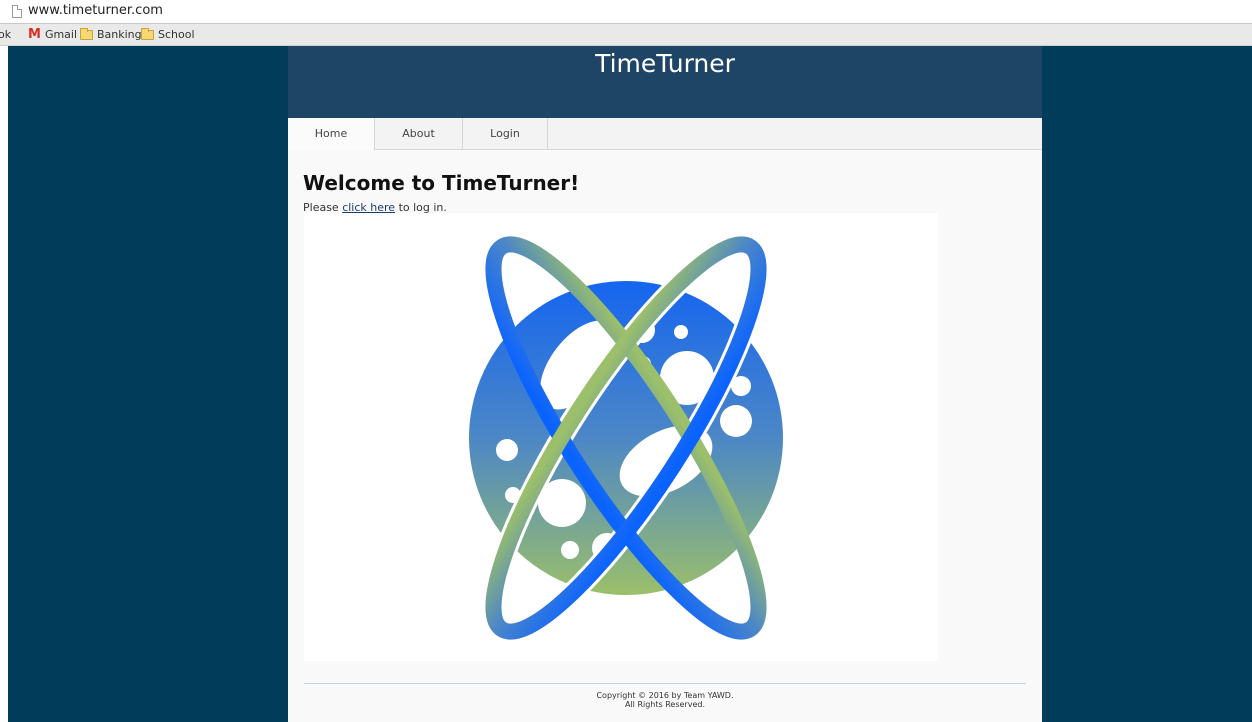 This screenshot has height=722, width=1252. I want to click on nav-home: Home, so click(331, 134).